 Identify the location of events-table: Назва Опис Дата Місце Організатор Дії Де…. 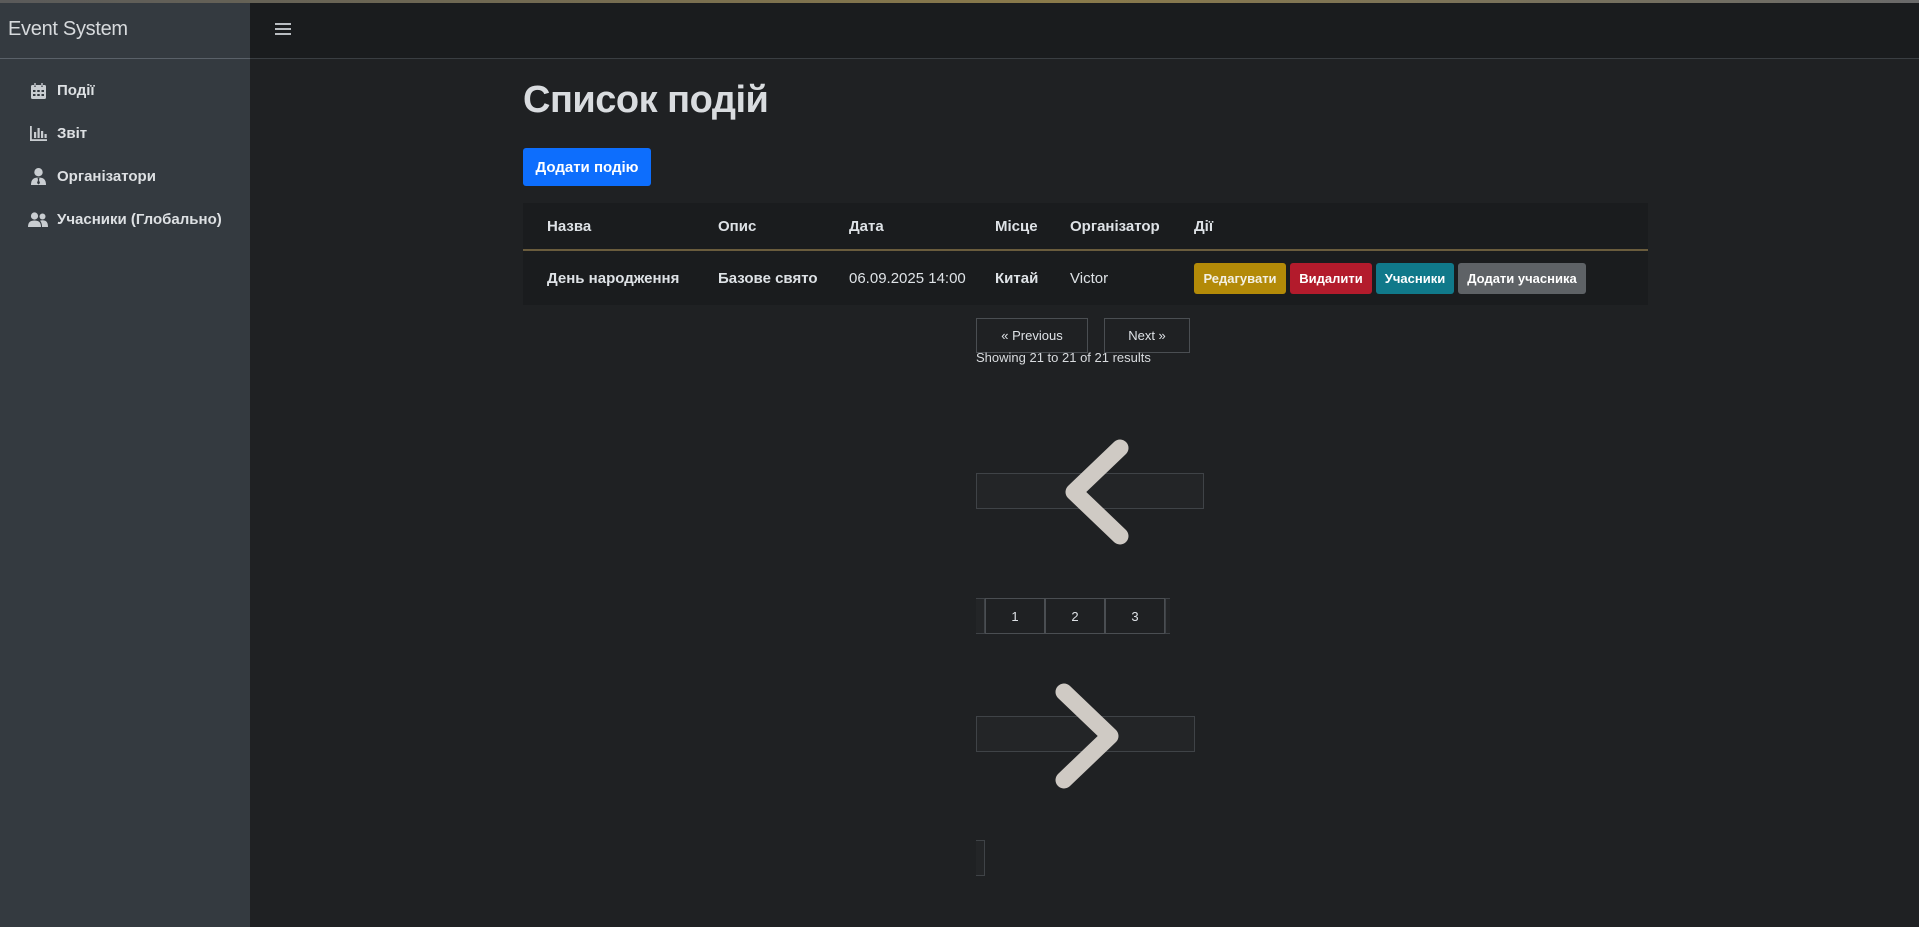
(1085, 254).